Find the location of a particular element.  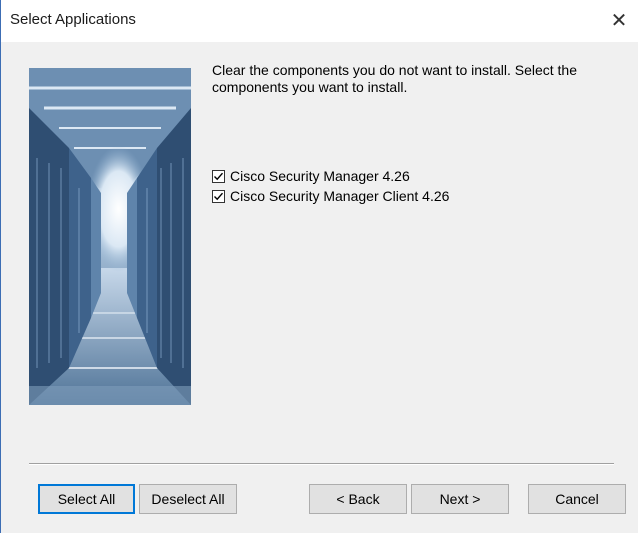

component-label: Cisco Security Manager Client 4.26 is located at coordinates (340, 196).